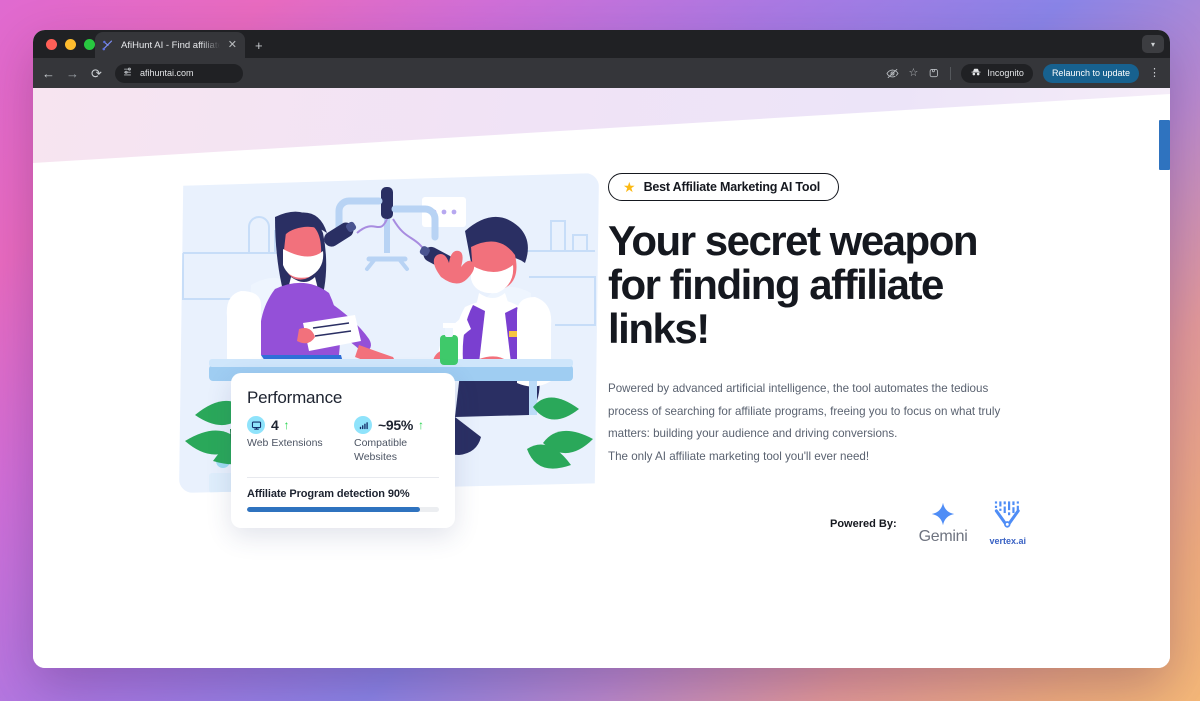 Image resolution: width=1200 pixels, height=701 pixels. I want to click on forward-button: →, so click(72, 73).